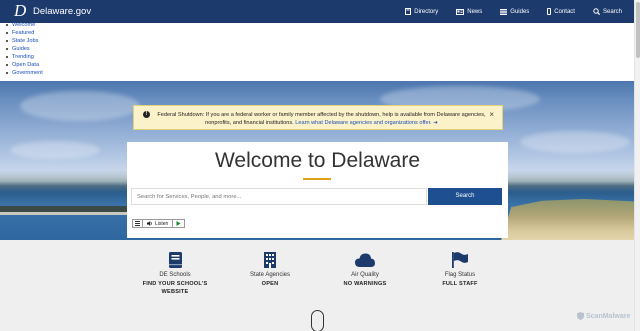 The image size is (640, 331). Describe the element at coordinates (270, 260) in the screenshot. I see `building-icon` at that location.